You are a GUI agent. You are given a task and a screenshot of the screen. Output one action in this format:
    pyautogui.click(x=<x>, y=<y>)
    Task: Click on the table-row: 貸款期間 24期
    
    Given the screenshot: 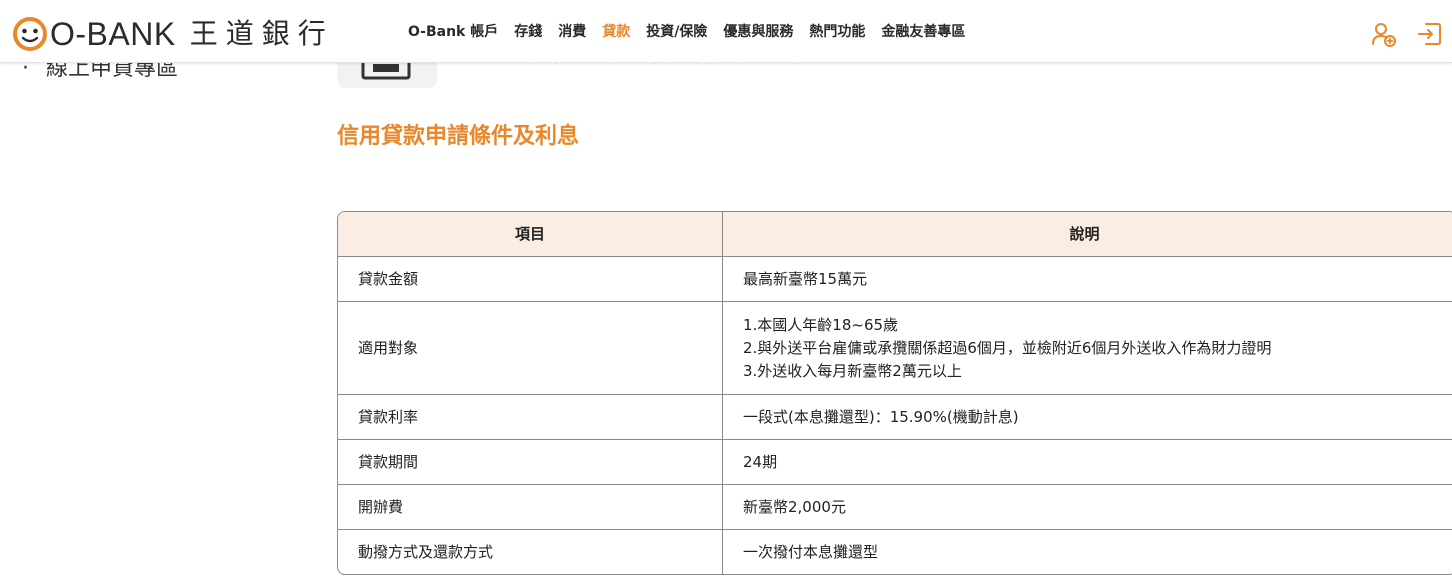 What is the action you would take?
    pyautogui.click(x=895, y=462)
    